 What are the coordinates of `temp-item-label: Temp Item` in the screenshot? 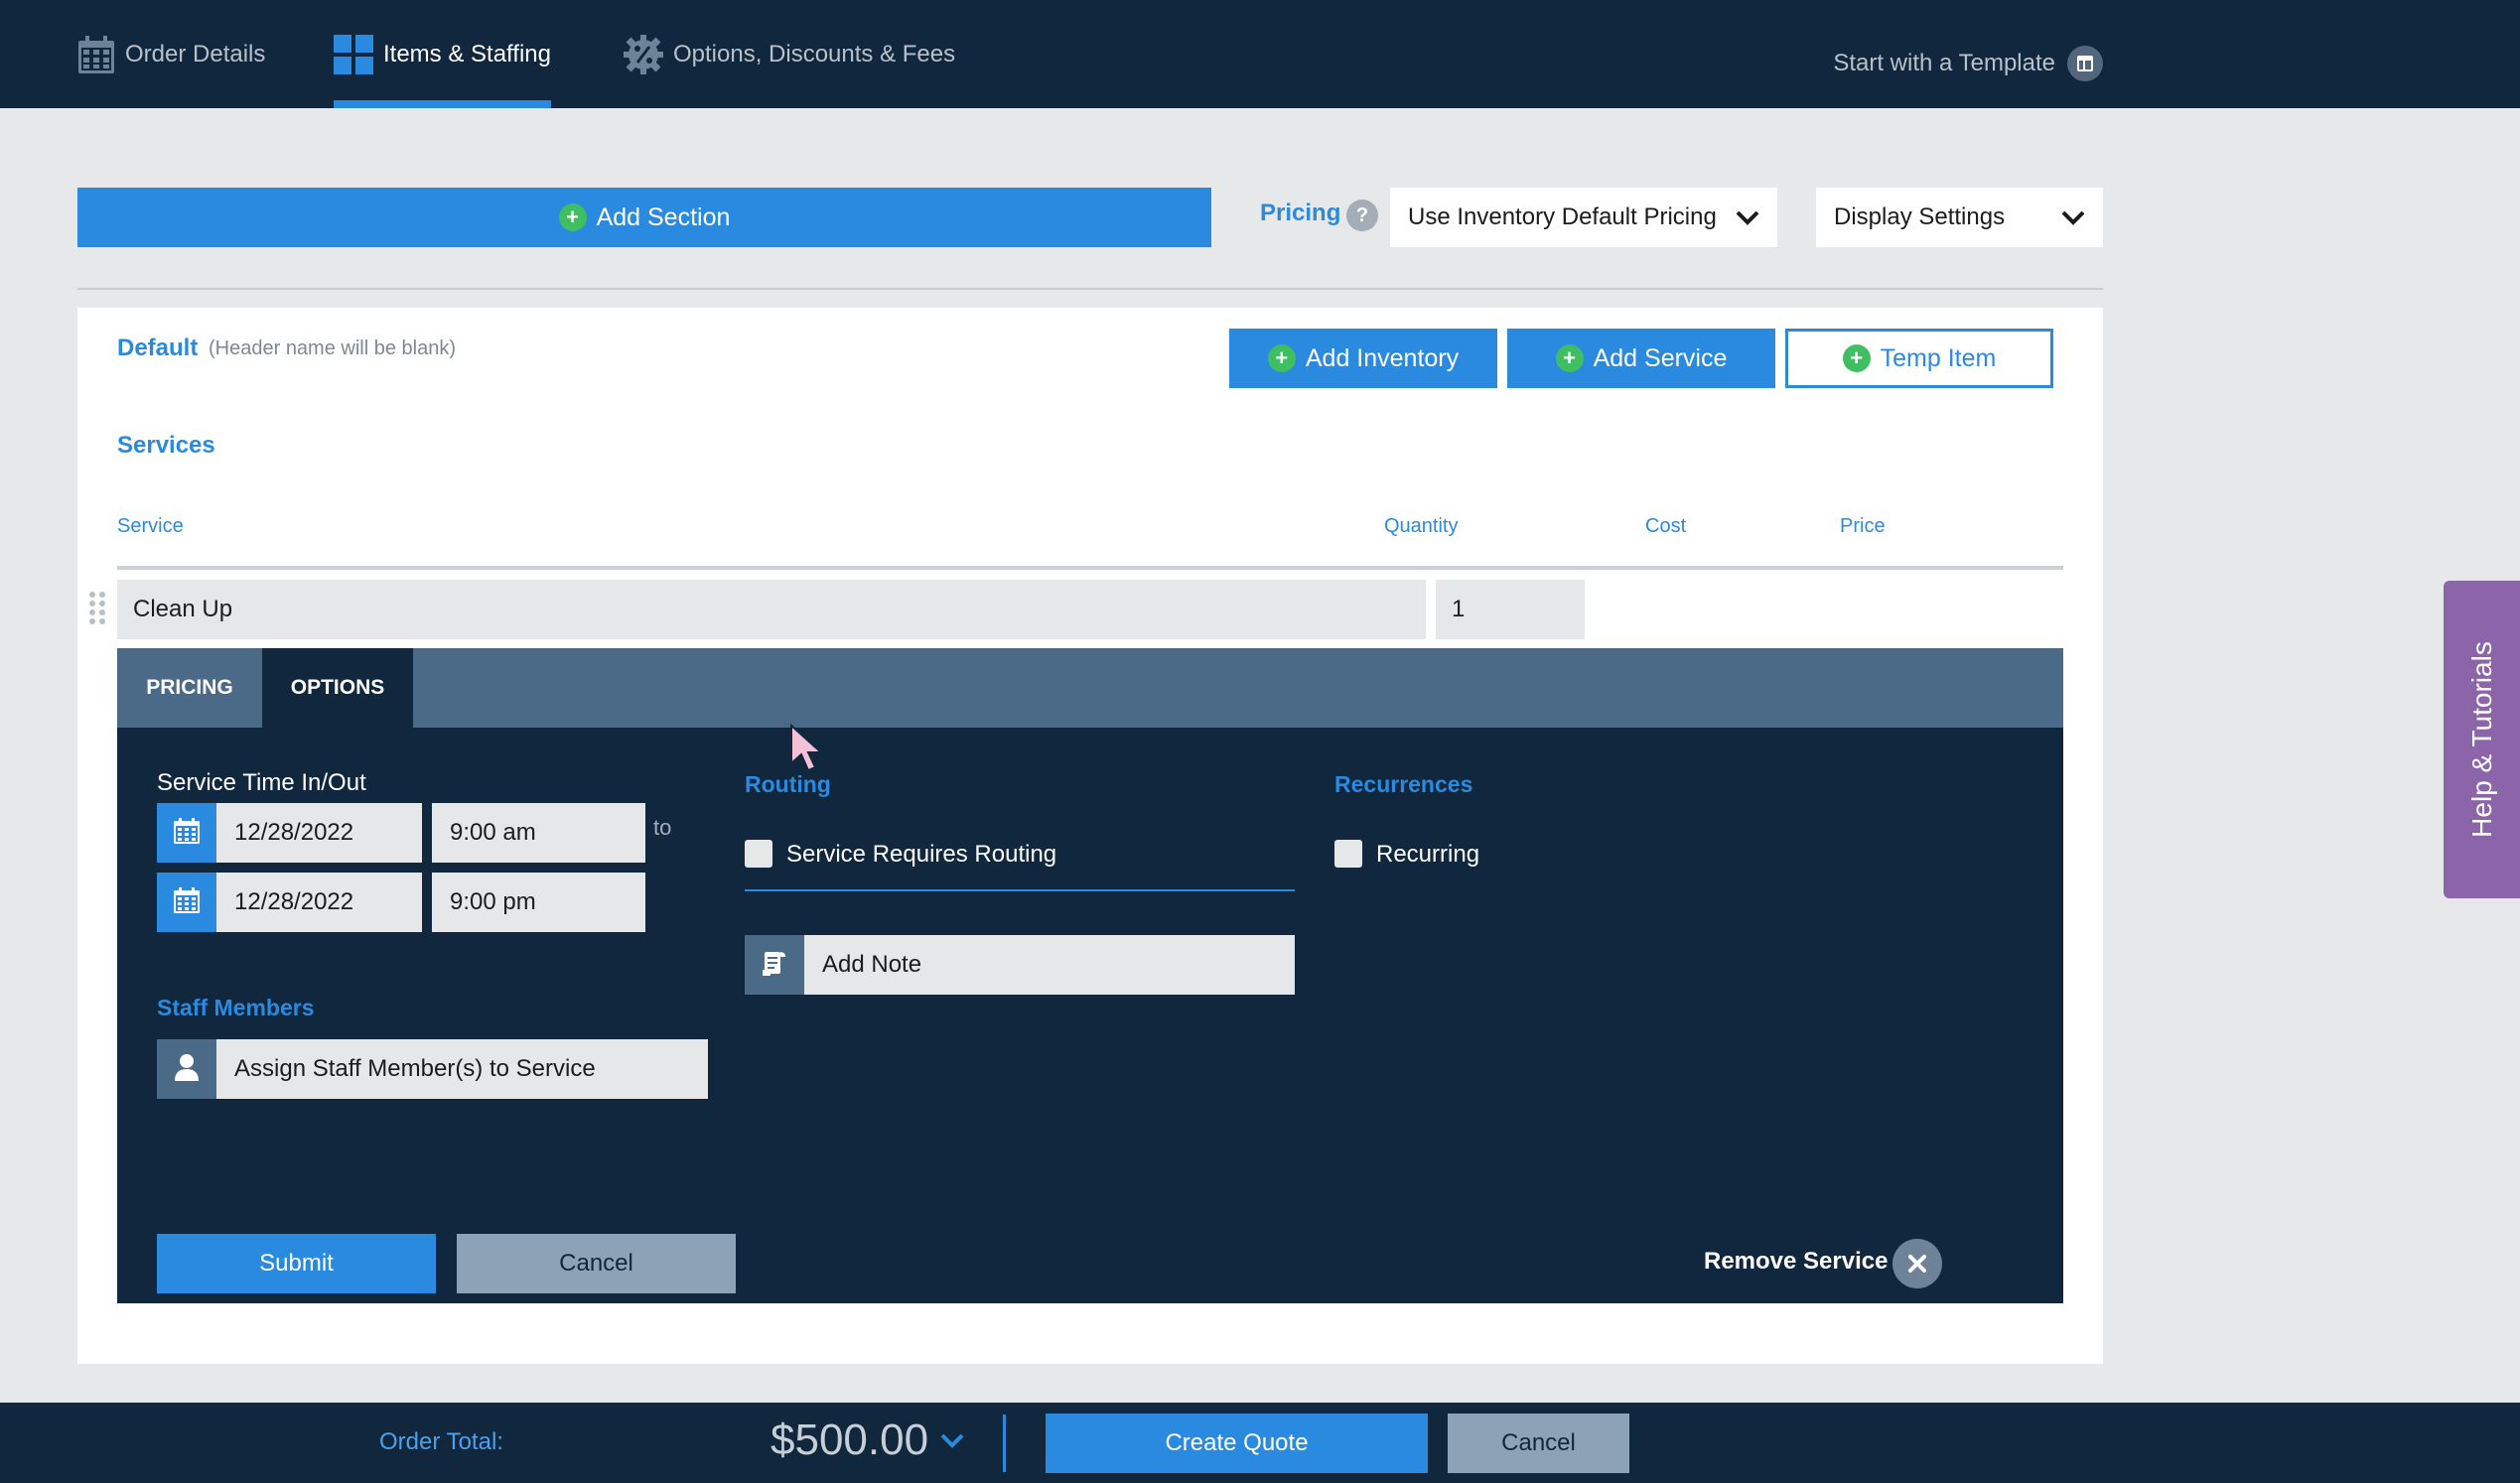 It's located at (1938, 357).